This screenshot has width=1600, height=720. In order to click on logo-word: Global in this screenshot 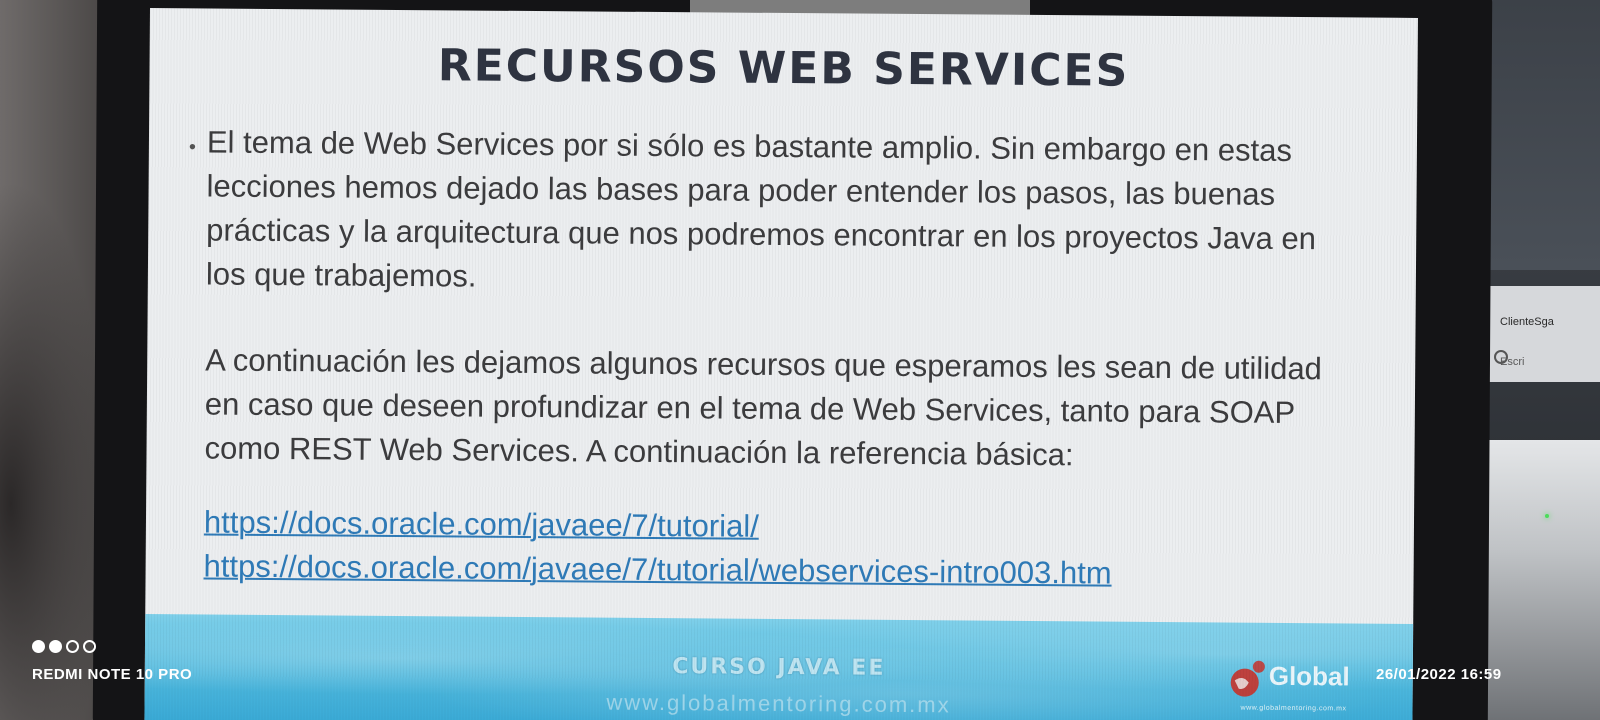, I will do `click(1309, 676)`.